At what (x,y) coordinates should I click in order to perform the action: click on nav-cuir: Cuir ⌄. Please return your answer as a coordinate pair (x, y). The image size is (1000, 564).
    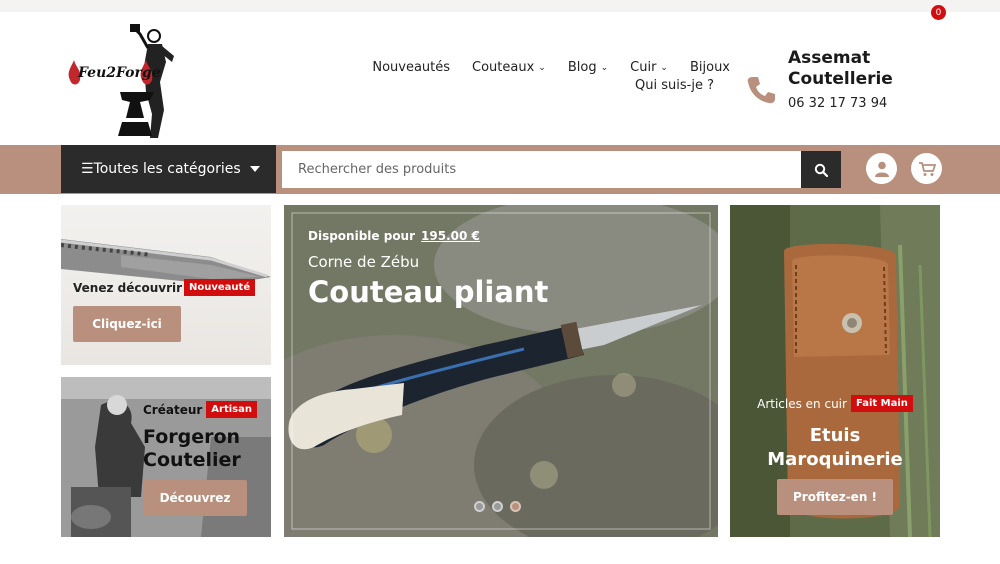
    Looking at the image, I should click on (649, 67).